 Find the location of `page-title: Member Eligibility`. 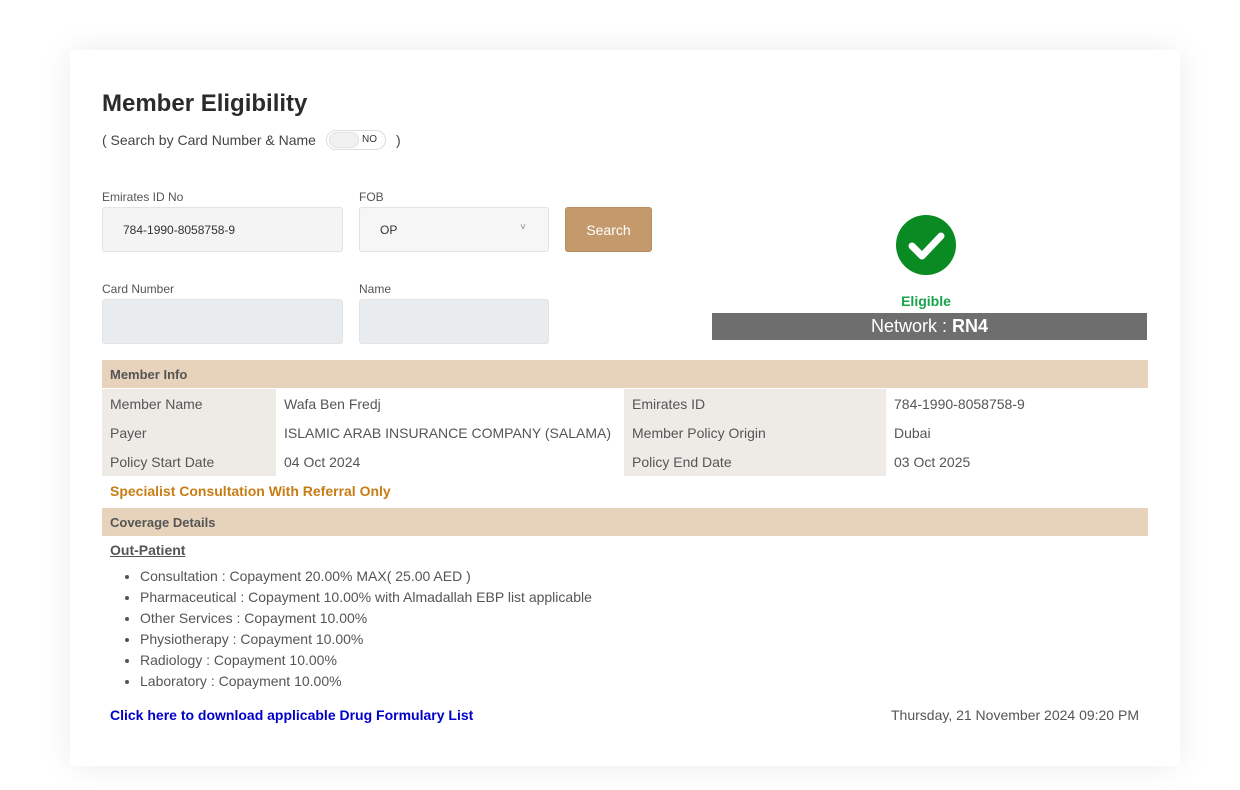

page-title: Member Eligibility is located at coordinates (205, 103).